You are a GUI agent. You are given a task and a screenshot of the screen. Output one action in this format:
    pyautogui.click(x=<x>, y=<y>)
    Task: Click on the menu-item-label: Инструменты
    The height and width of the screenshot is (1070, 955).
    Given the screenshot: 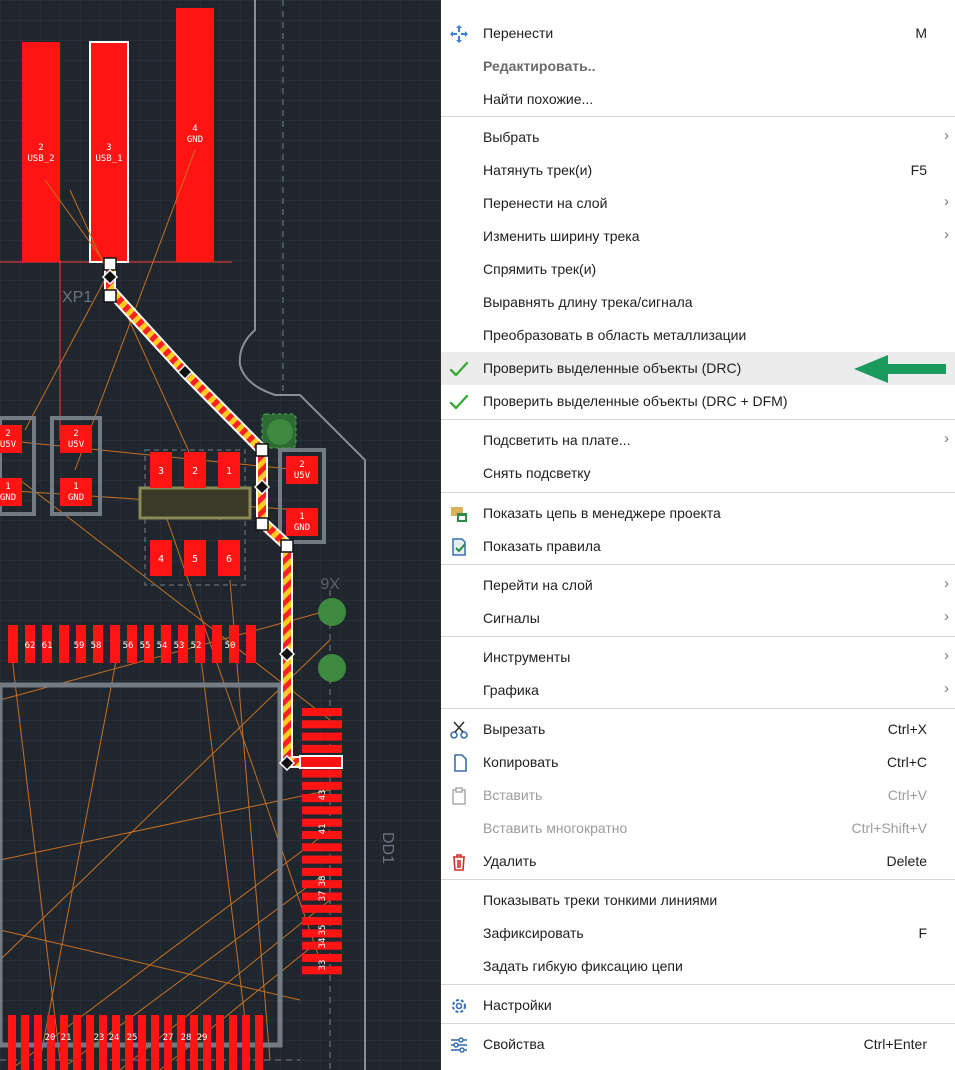 What is the action you would take?
    pyautogui.click(x=527, y=657)
    